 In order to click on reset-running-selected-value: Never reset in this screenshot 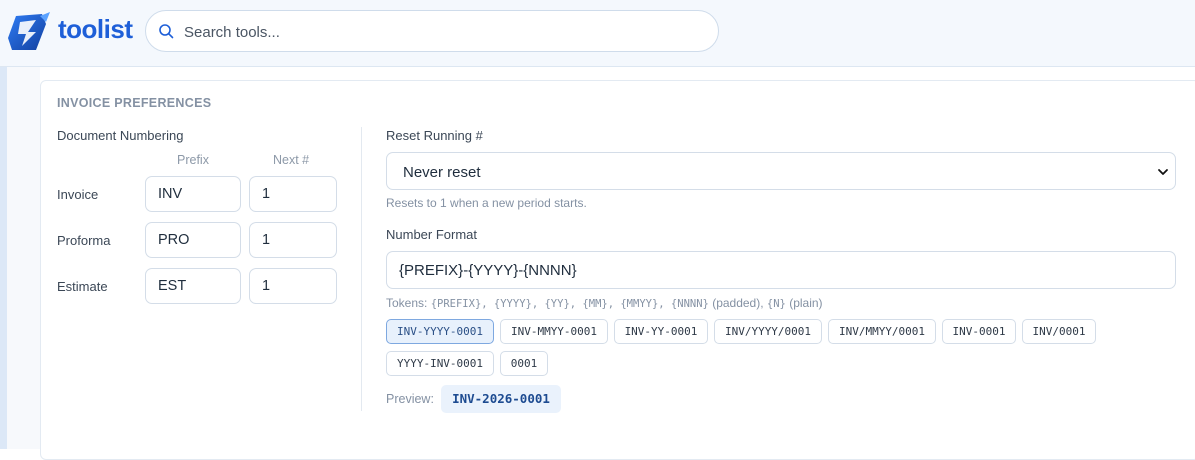, I will do `click(442, 172)`.